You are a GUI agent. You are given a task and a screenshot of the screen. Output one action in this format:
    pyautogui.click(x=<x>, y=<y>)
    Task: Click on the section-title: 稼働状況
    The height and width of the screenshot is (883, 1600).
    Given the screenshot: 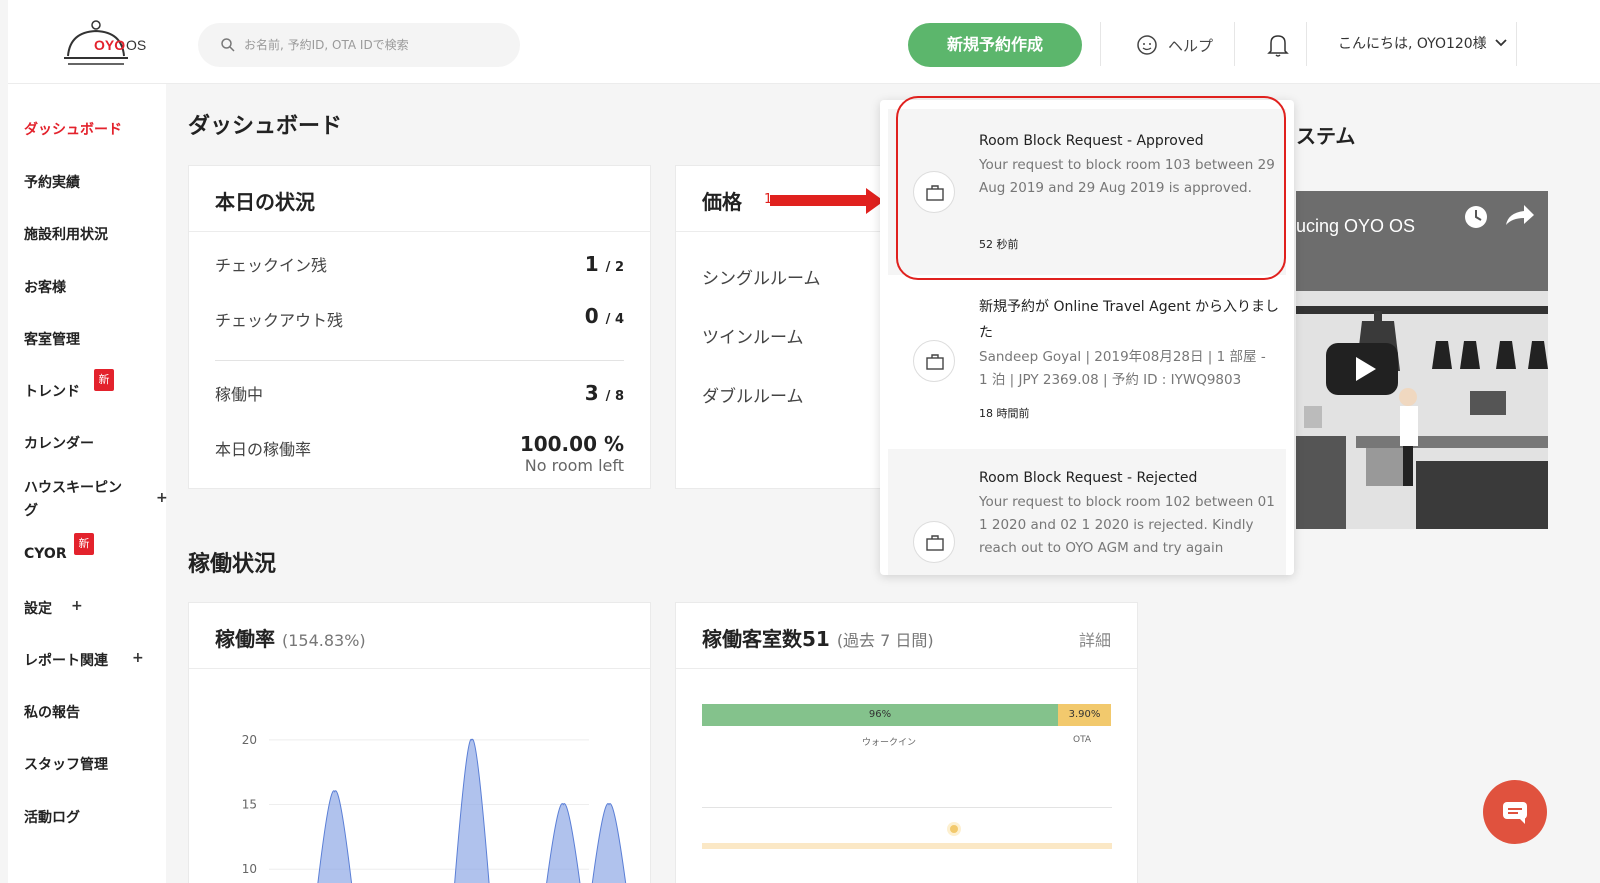 What is the action you would take?
    pyautogui.click(x=232, y=564)
    